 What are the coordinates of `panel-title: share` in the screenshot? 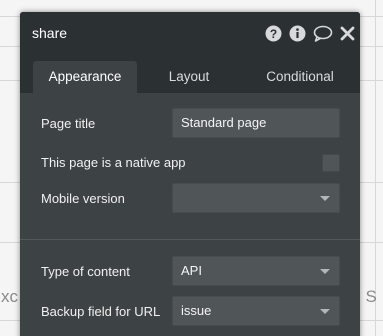 It's located at (50, 33).